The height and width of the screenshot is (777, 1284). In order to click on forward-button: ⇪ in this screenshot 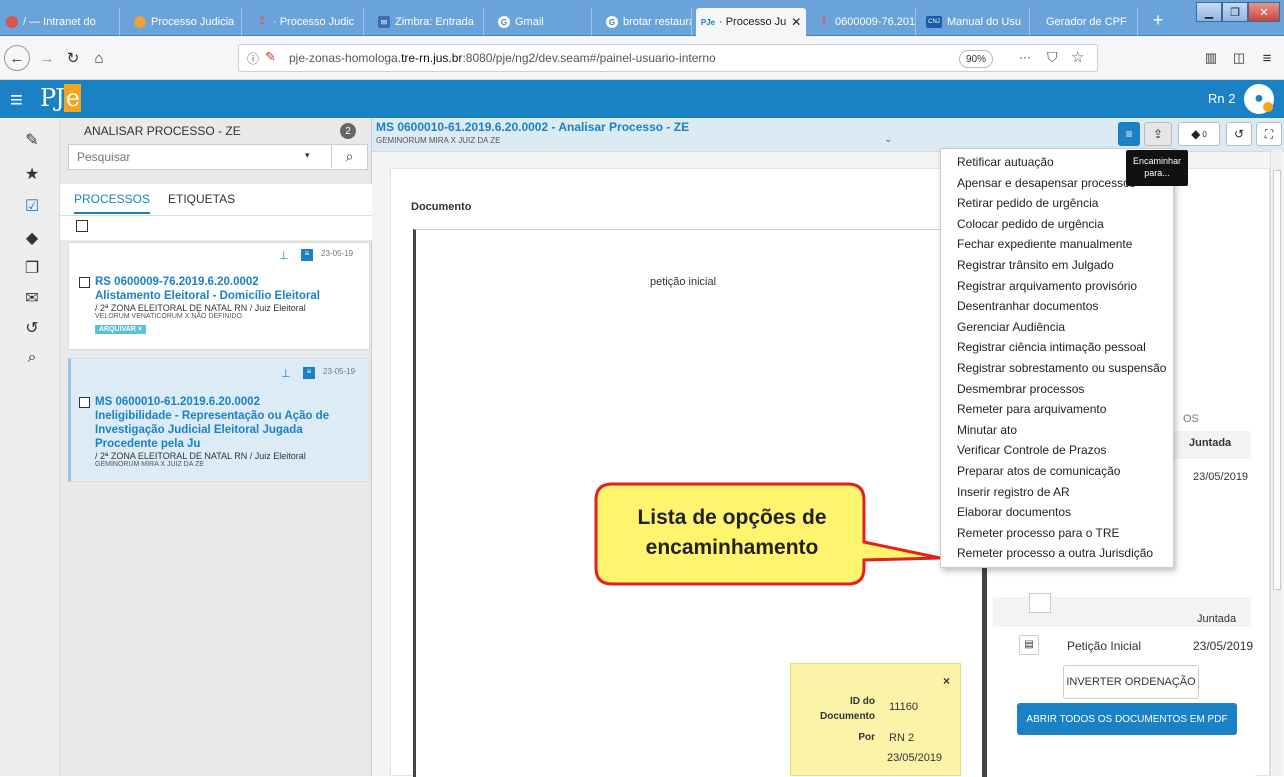, I will do `click(1158, 134)`.